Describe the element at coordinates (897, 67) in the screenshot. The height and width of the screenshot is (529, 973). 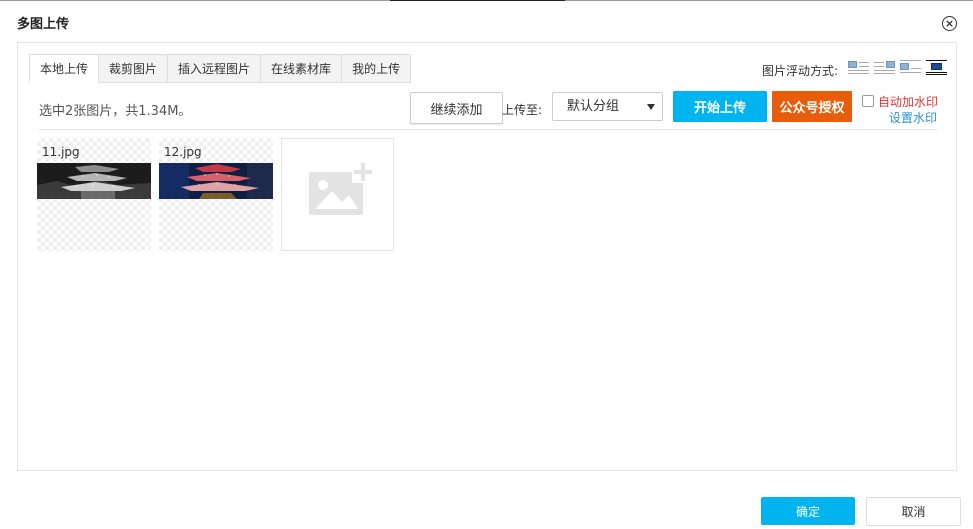
I see `float-mode-options` at that location.